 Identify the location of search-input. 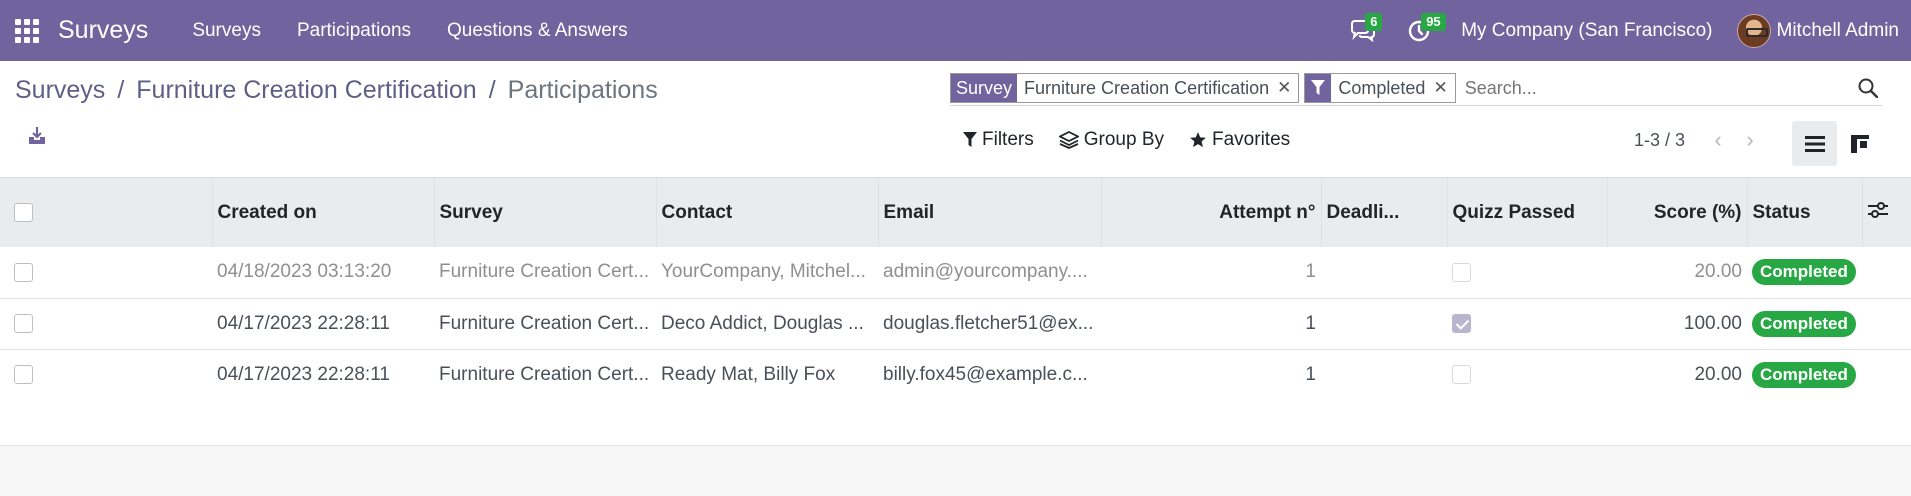
(1657, 88).